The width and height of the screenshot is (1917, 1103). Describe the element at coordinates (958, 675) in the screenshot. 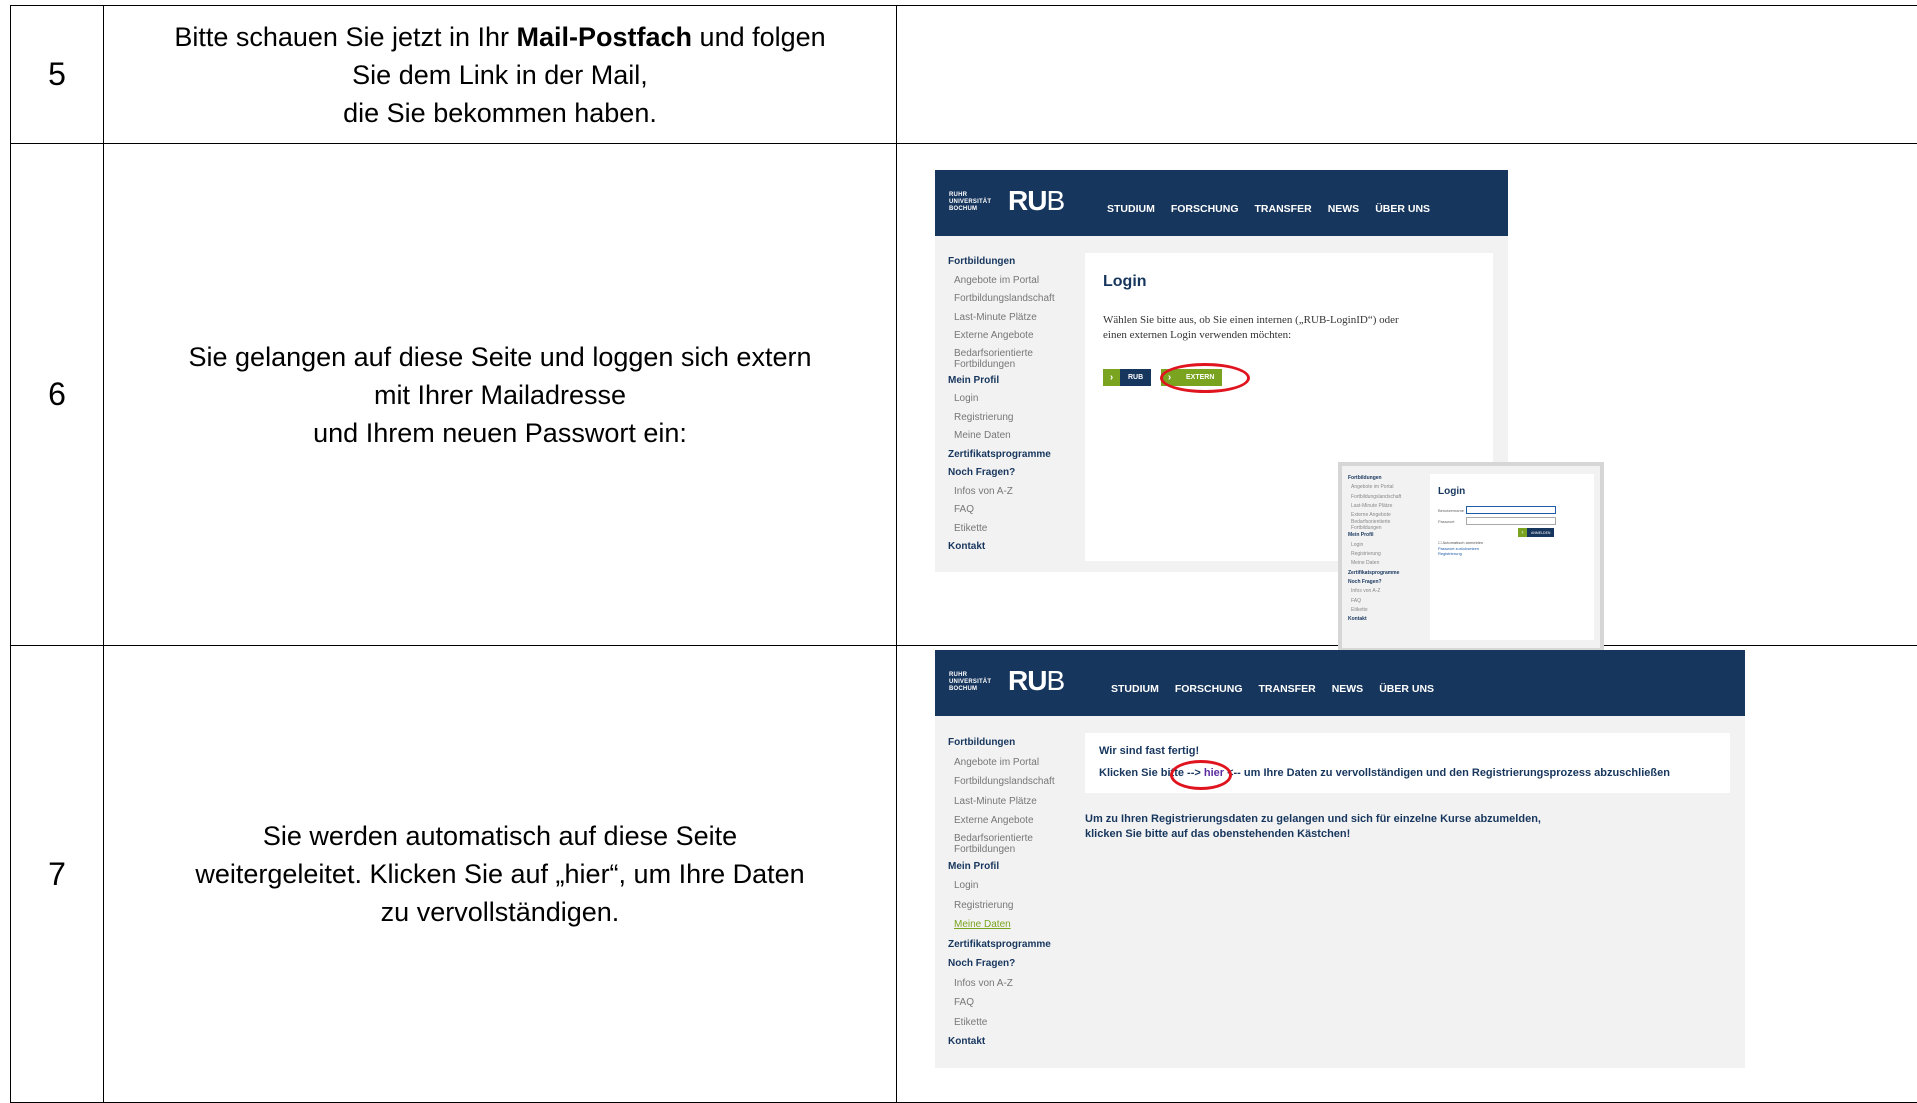

I see `logo-line: RUHR` at that location.